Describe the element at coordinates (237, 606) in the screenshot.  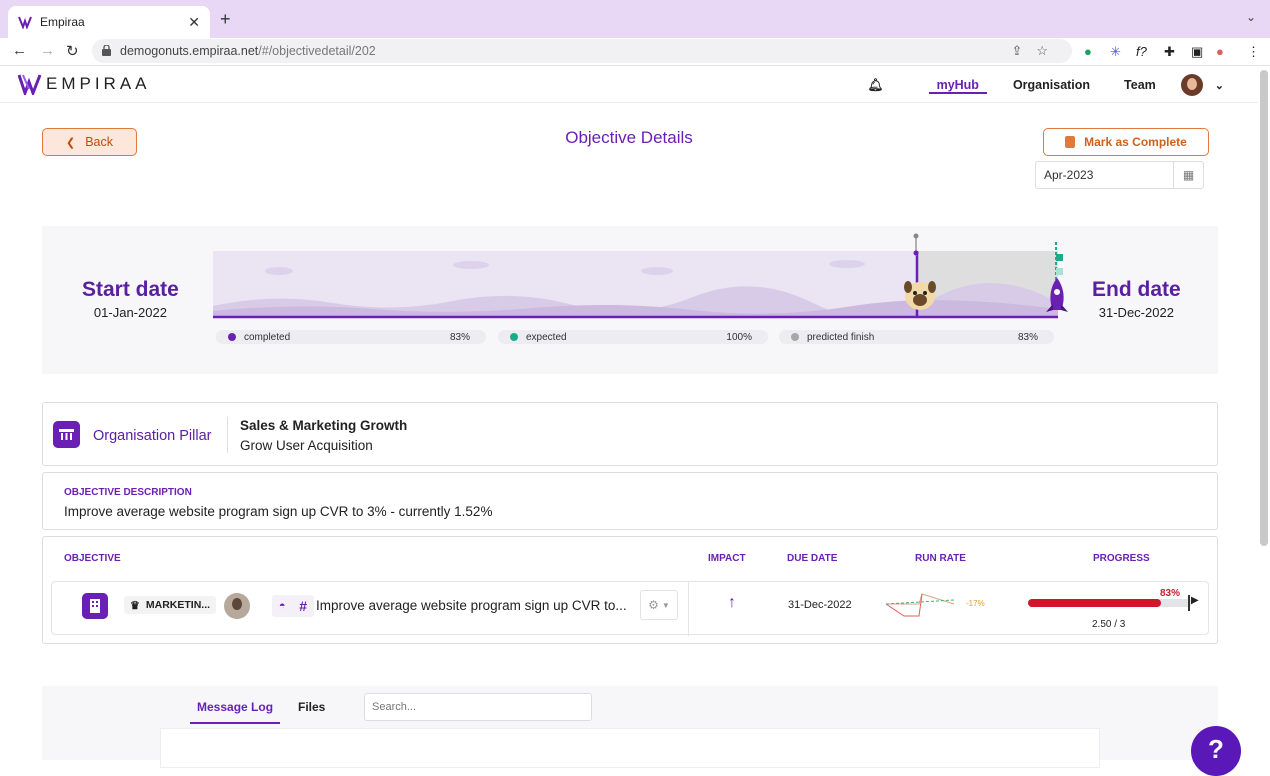
I see `owner-avatar` at that location.